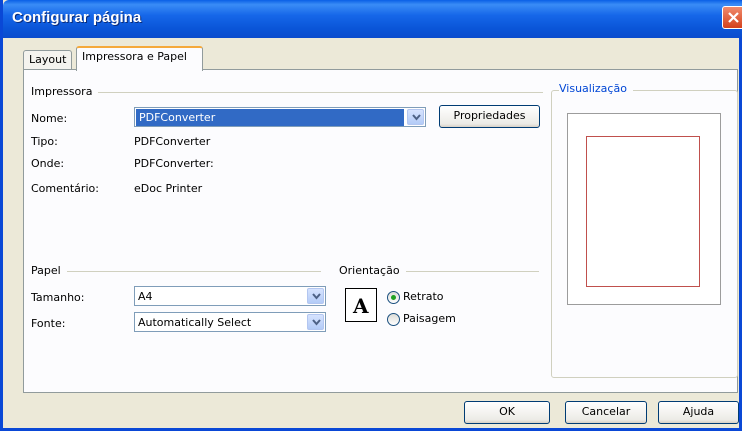  I want to click on tab-layout: Layout, so click(48, 59).